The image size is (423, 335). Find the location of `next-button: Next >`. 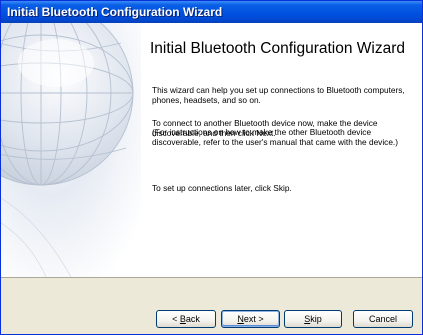

next-button: Next > is located at coordinates (250, 319).